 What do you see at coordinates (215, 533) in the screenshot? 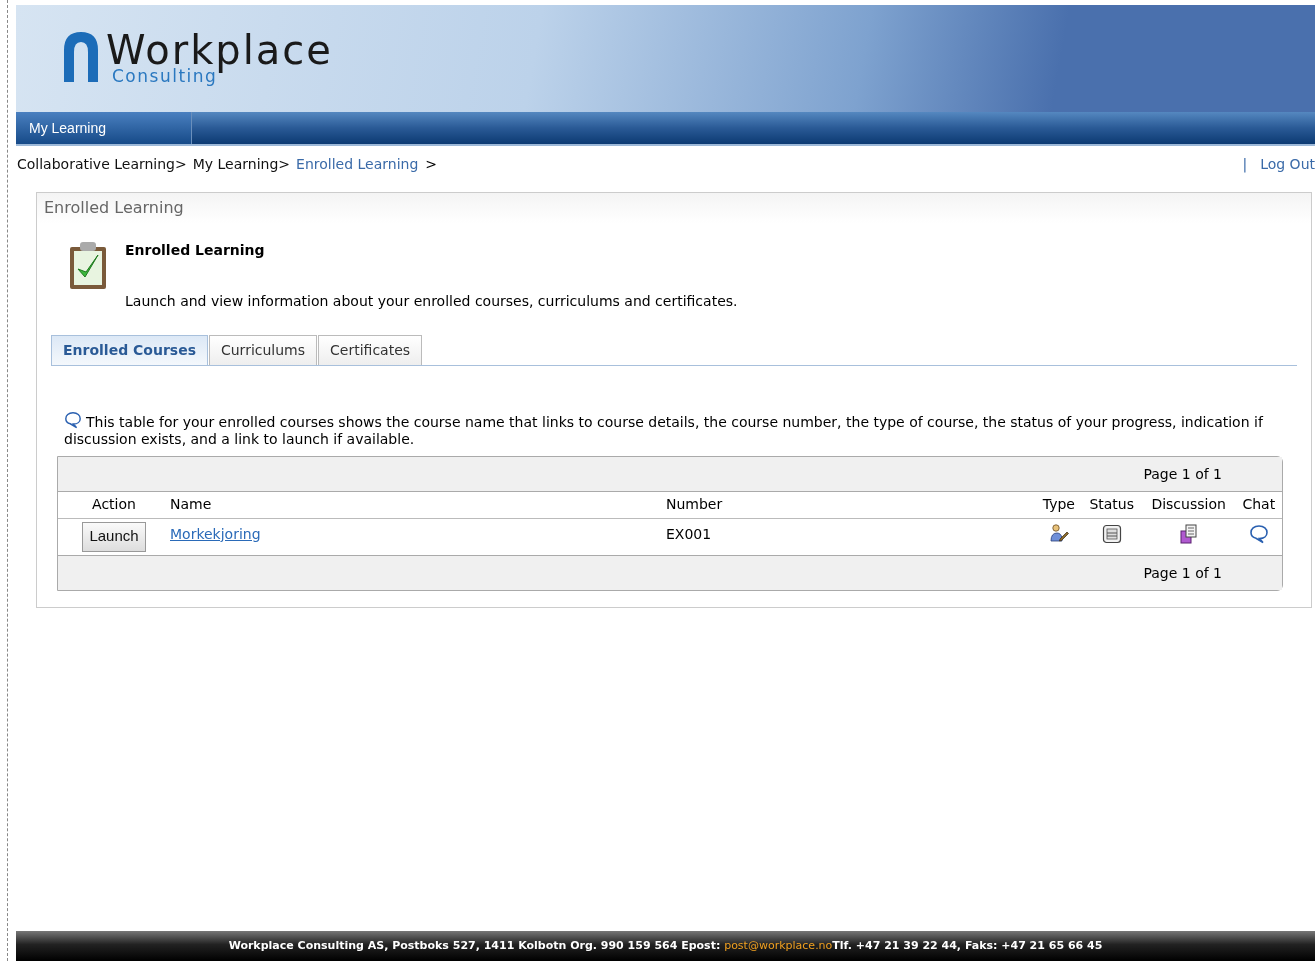
I see `course-link: Morkekjoring` at bounding box center [215, 533].